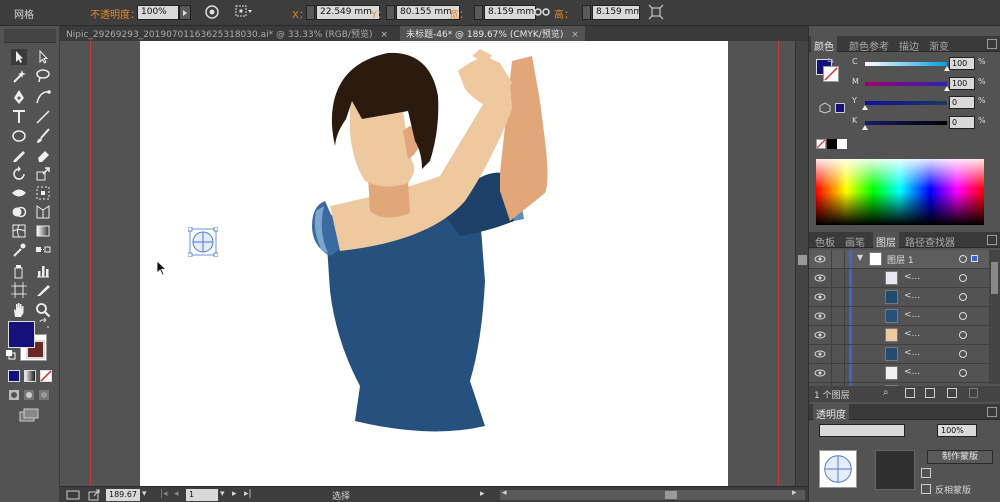 This screenshot has height=502, width=1000. Describe the element at coordinates (842, 144) in the screenshot. I see `white-swatch` at that location.